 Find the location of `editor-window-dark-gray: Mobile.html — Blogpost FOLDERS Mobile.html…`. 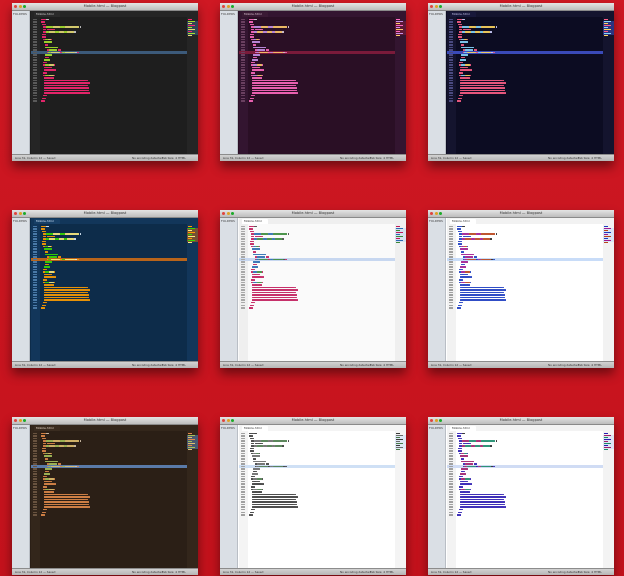

editor-window-dark-gray: Mobile.html — Blogpost FOLDERS Mobile.html… is located at coordinates (105, 82).